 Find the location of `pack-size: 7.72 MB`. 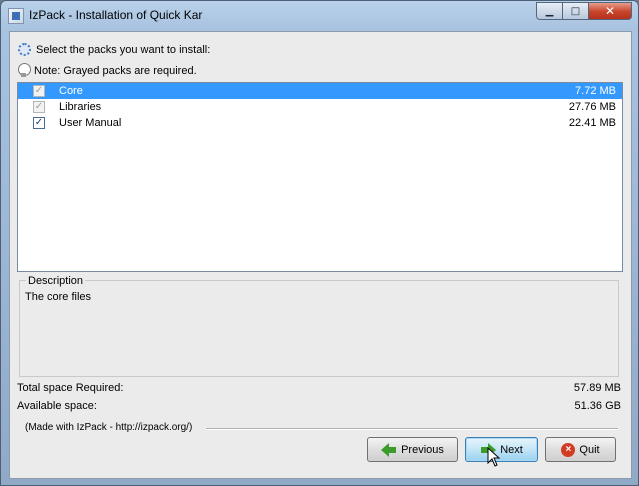

pack-size: 7.72 MB is located at coordinates (595, 91).